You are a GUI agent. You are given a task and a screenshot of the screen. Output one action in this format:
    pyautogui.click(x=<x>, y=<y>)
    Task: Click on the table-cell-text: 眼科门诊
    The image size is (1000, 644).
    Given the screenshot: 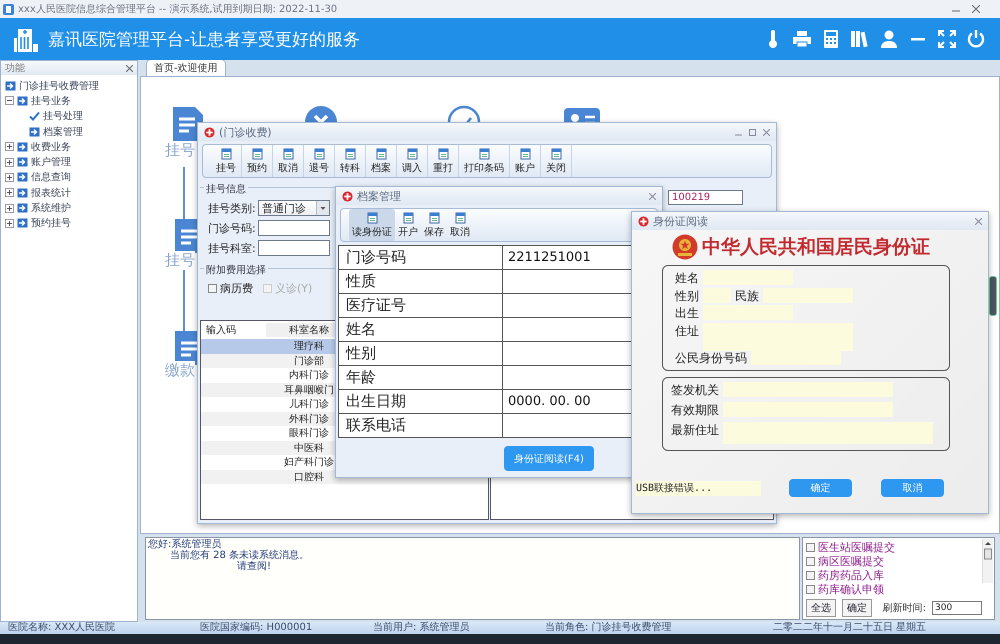 What is the action you would take?
    pyautogui.click(x=309, y=433)
    